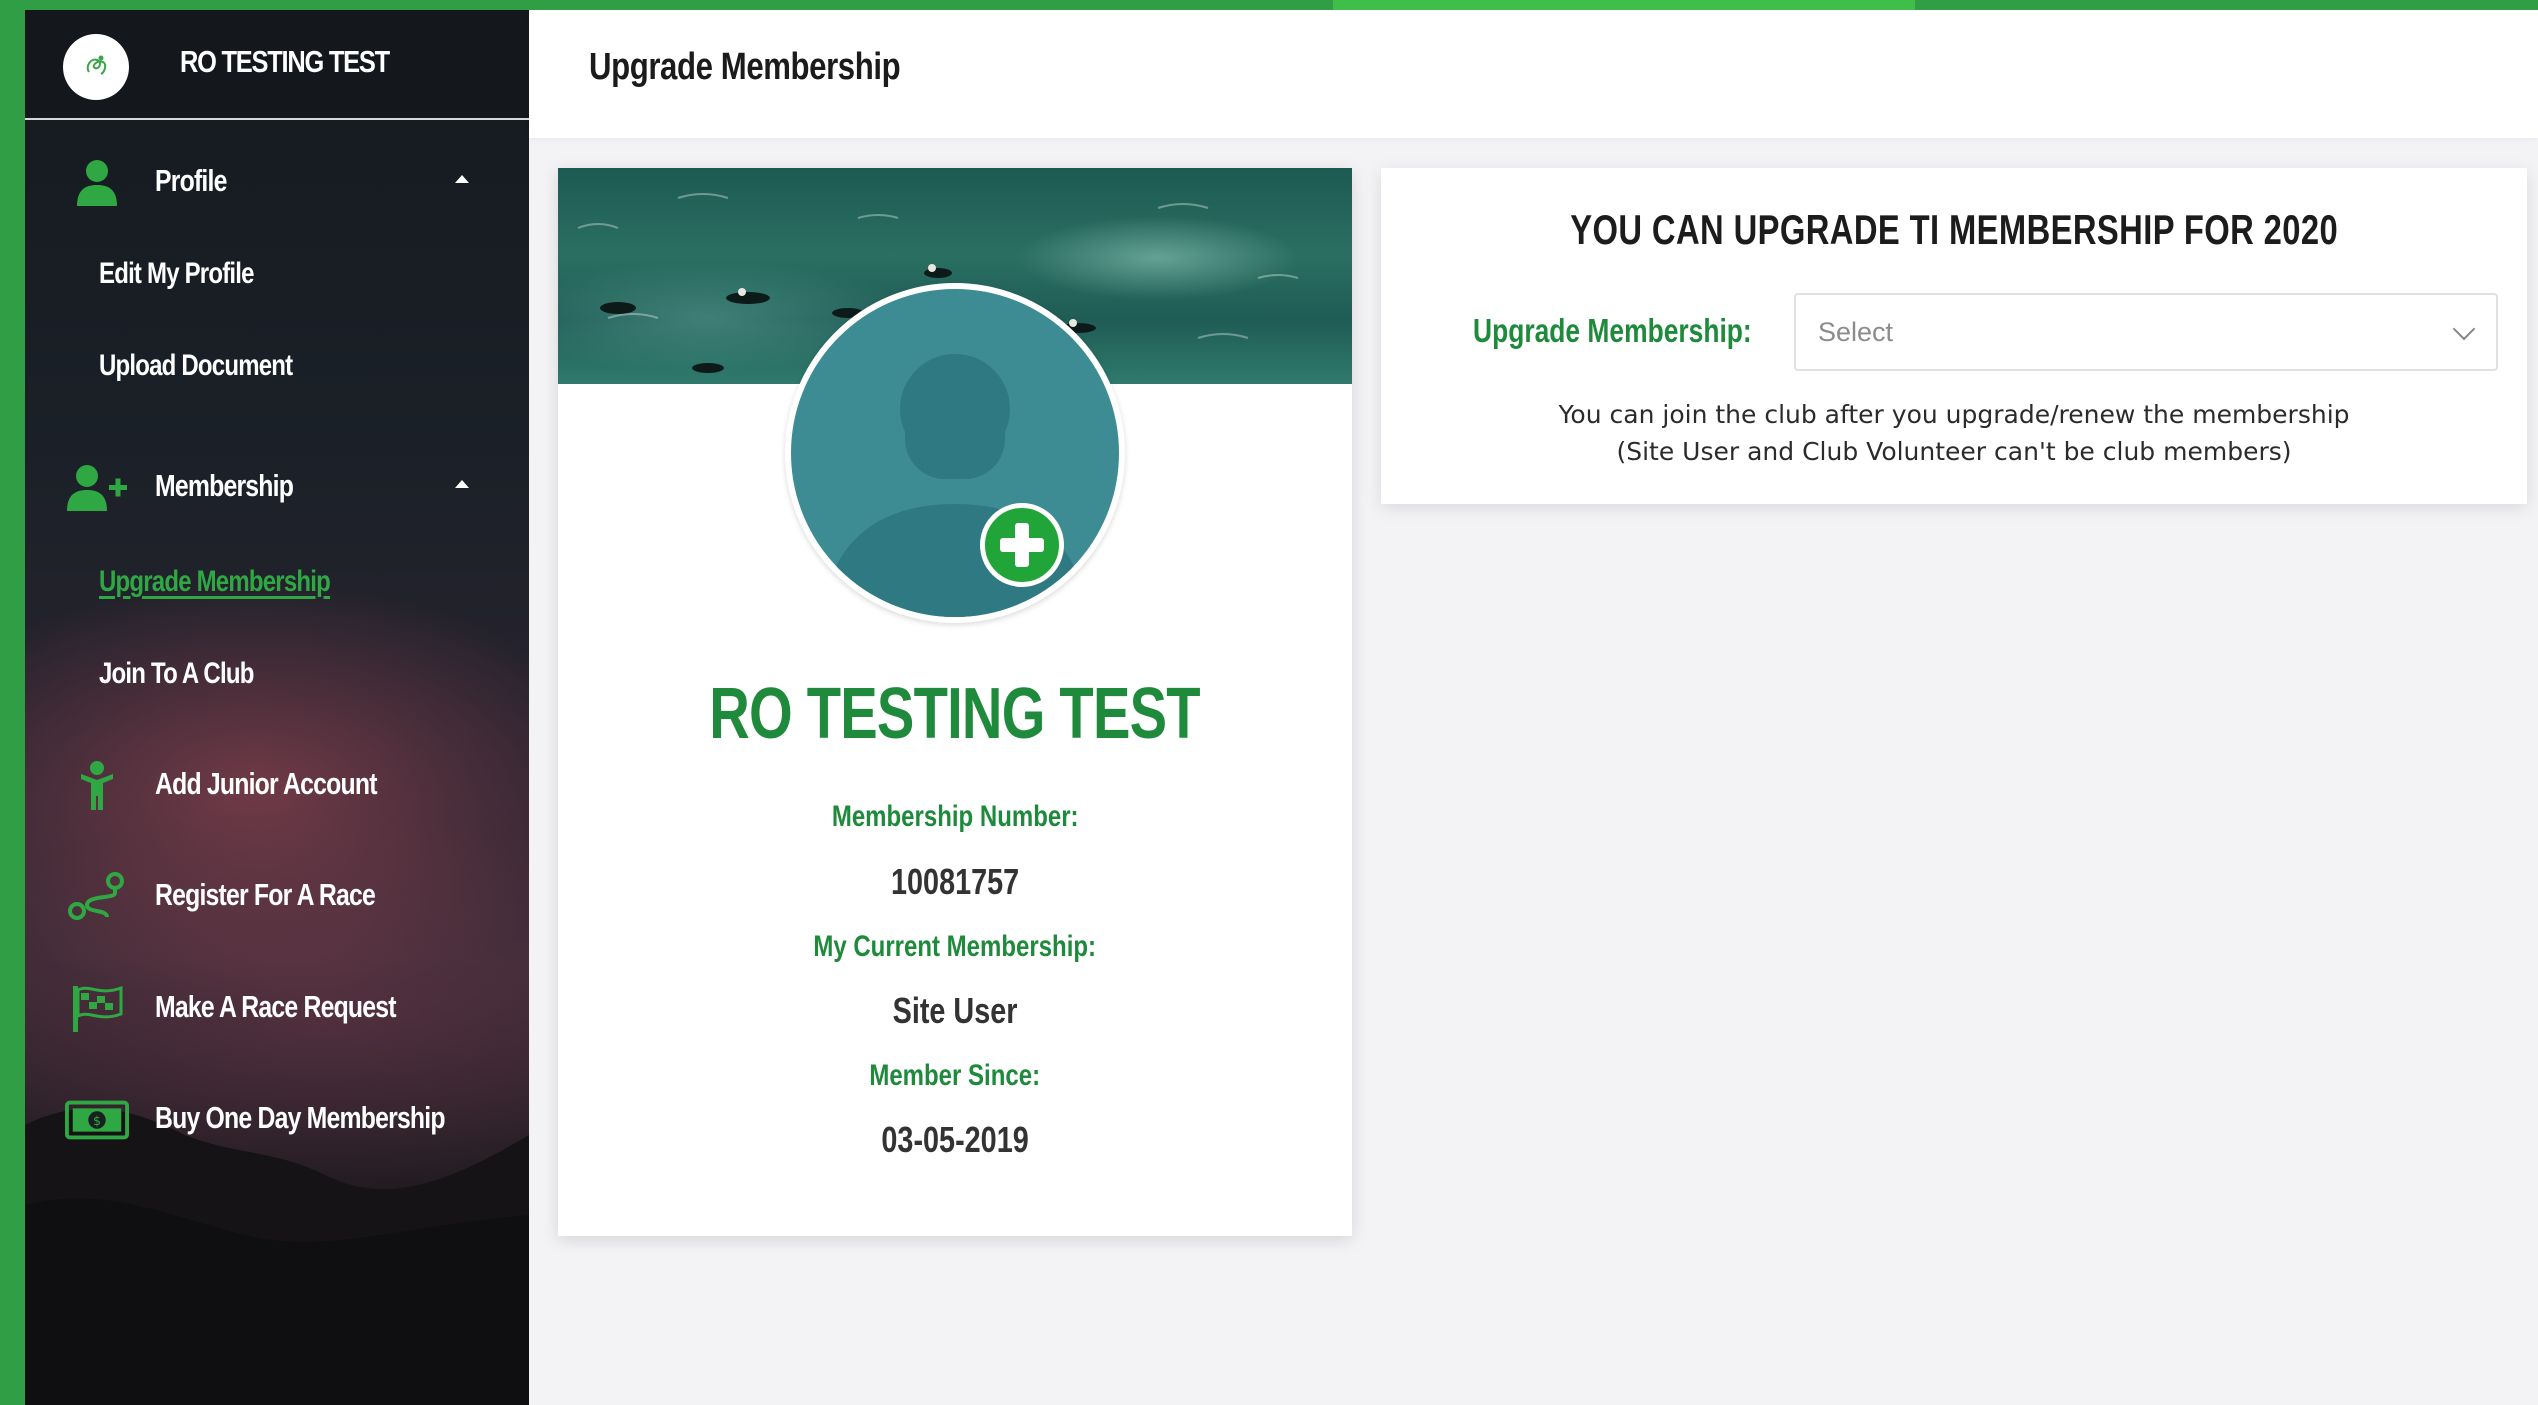 The image size is (2538, 1405). I want to click on select-placeholder: Select, so click(1856, 332).